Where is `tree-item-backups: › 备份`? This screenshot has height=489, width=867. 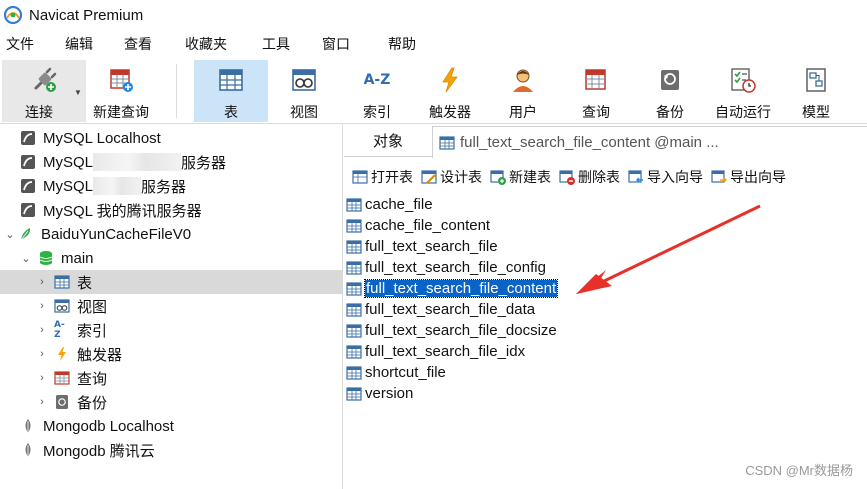
tree-item-backups: › 备份 is located at coordinates (171, 402).